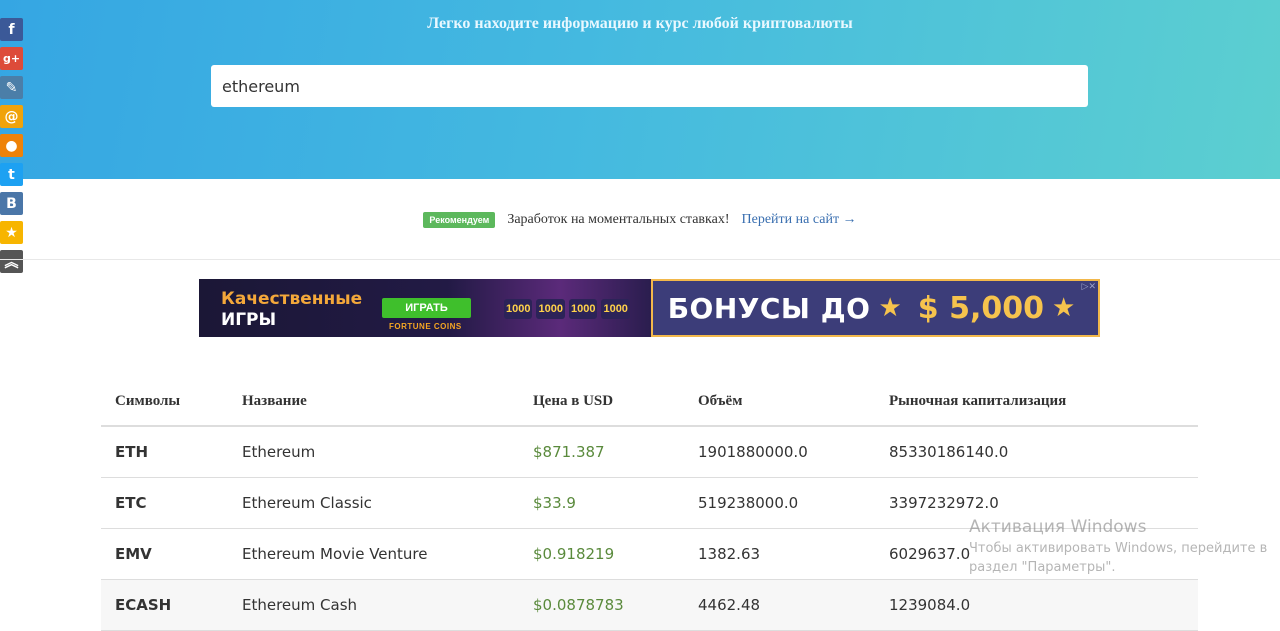  Describe the element at coordinates (1042, 567) in the screenshot. I see `watermark-line: раздел "Параметры".` at that location.